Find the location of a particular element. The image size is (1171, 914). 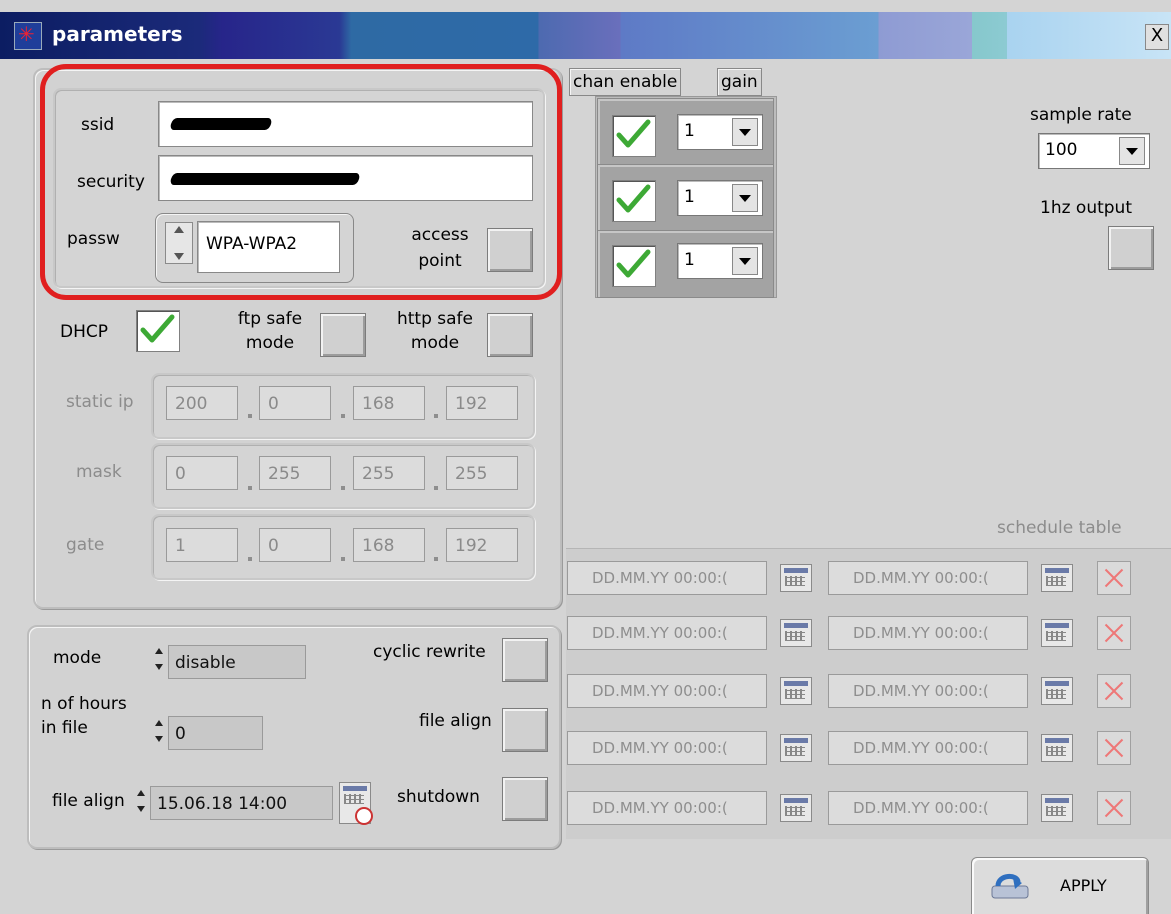

sample-rate-label: sample rate is located at coordinates (1081, 115).